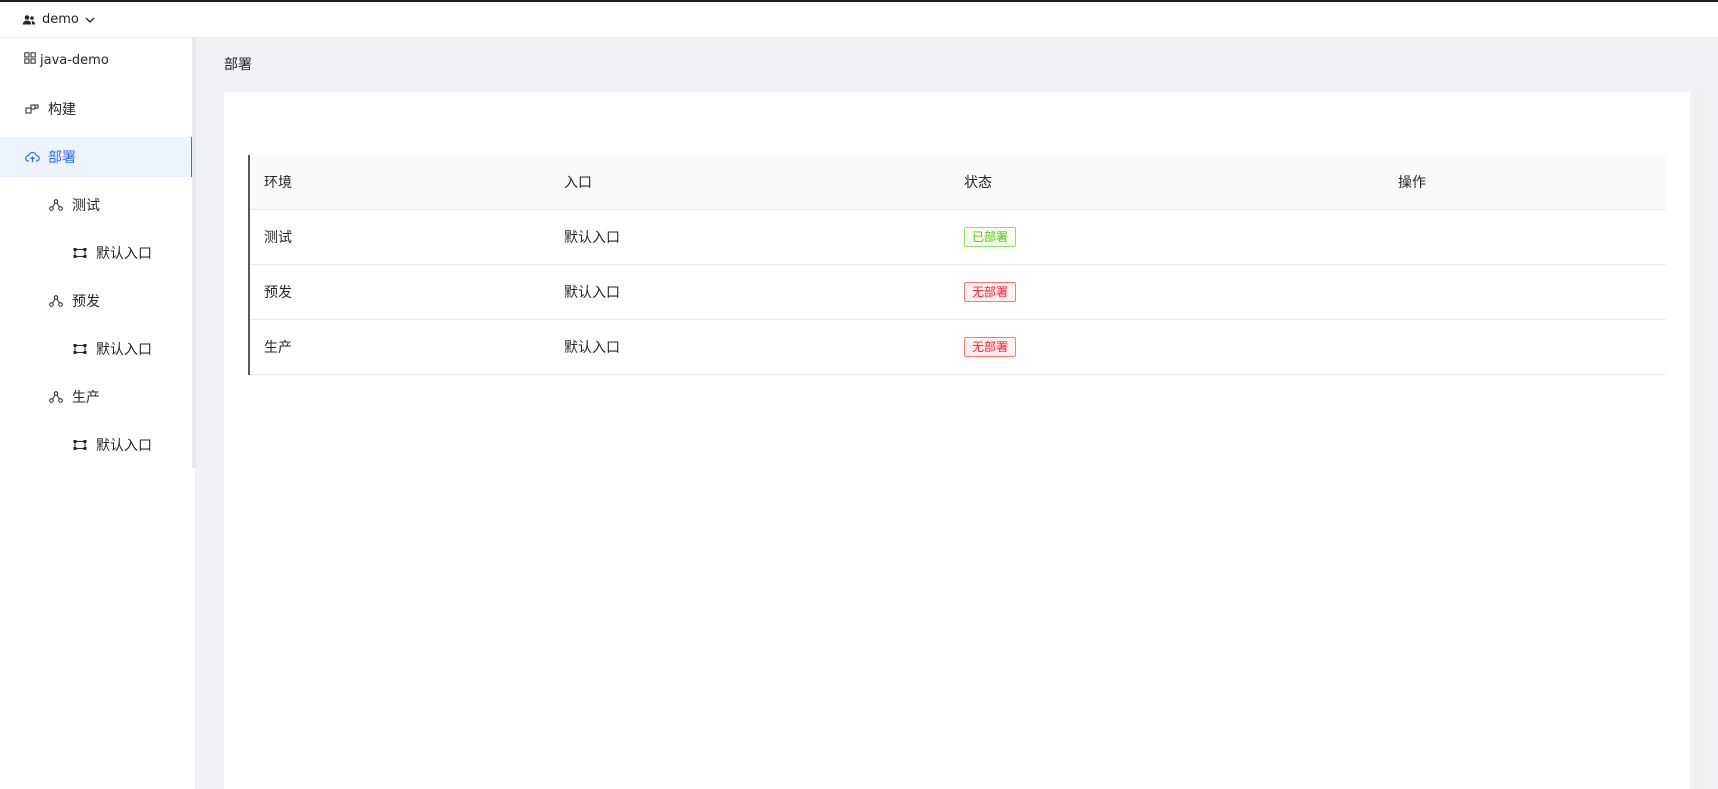 The width and height of the screenshot is (1718, 789). I want to click on env-cell: 预发, so click(278, 293).